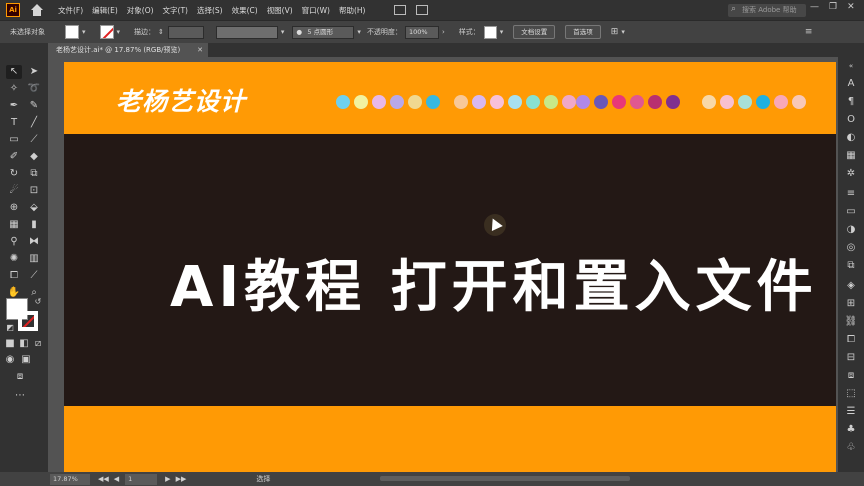 The width and height of the screenshot is (864, 486). Describe the element at coordinates (851, 212) in the screenshot. I see `gradient-panel-icon: ▭` at that location.